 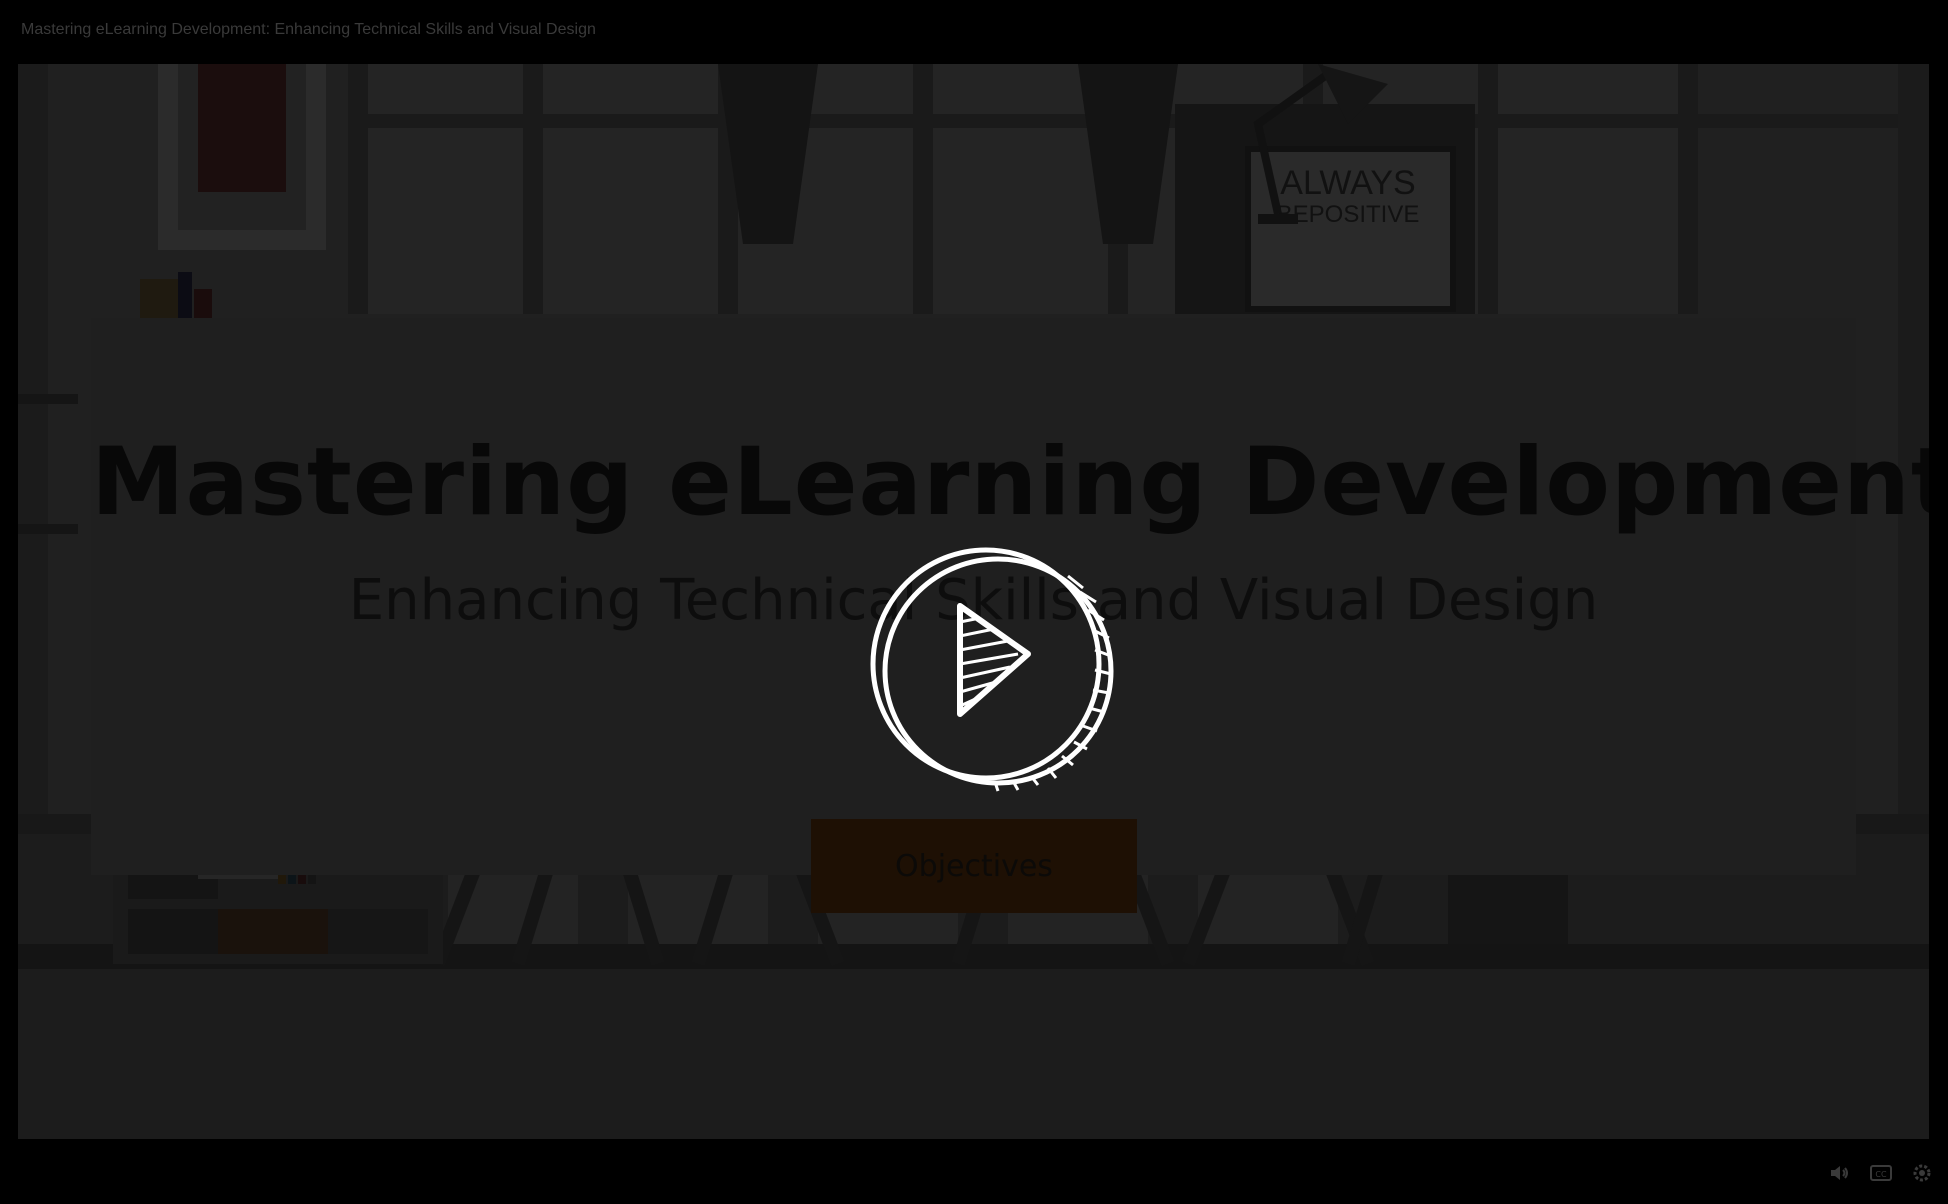 I want to click on captions-icon: CC, so click(x=1881, y=1173).